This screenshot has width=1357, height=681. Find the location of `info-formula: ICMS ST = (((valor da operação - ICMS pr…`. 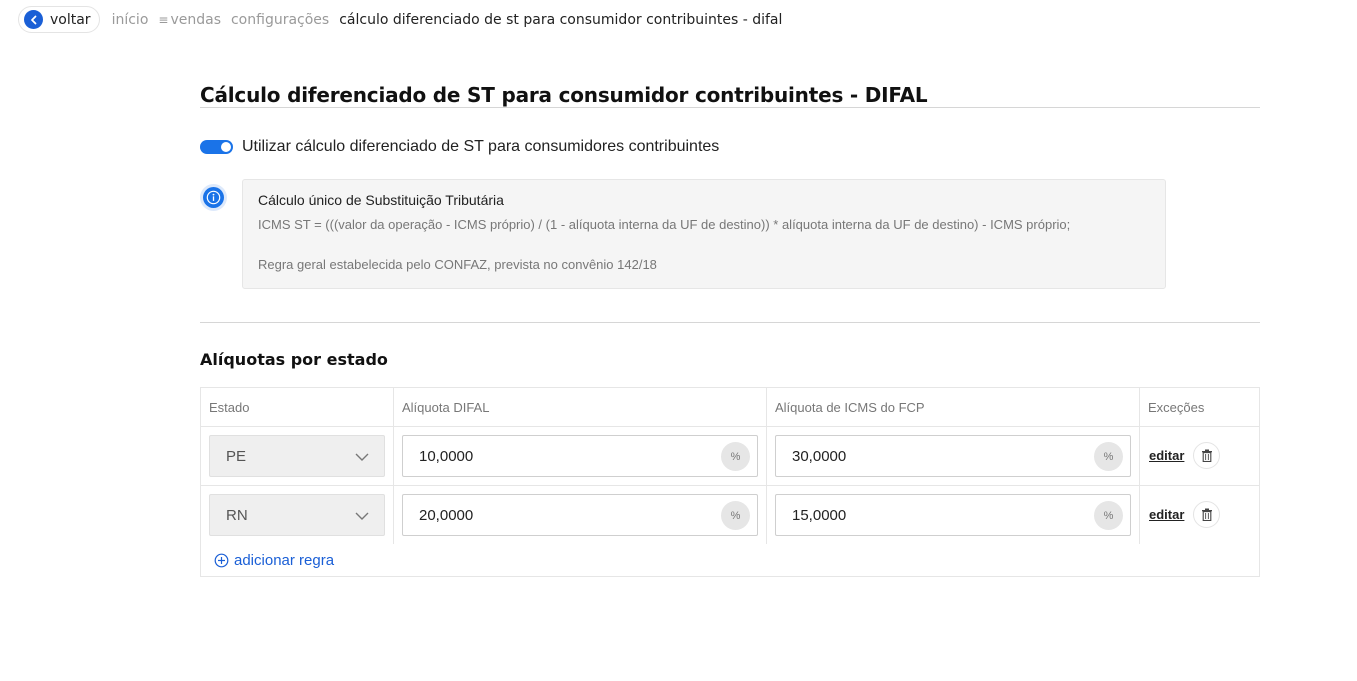

info-formula: ICMS ST = (((valor da operação - ICMS pr… is located at coordinates (664, 224).